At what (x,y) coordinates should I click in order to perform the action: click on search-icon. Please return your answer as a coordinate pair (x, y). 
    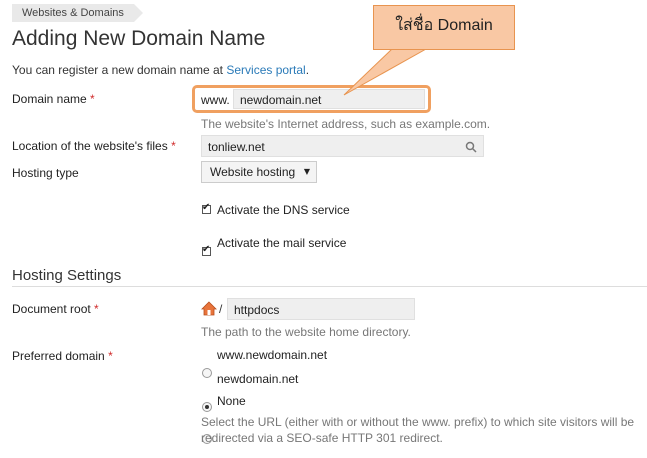
    Looking at the image, I should click on (471, 147).